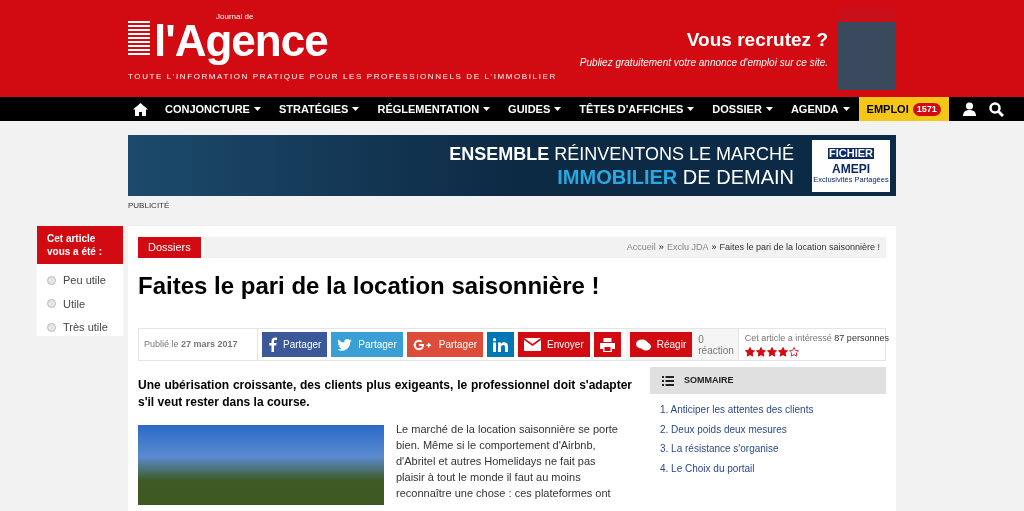 The height and width of the screenshot is (511, 1024). What do you see at coordinates (235, 16) in the screenshot?
I see `logo-small-text: Journal de` at bounding box center [235, 16].